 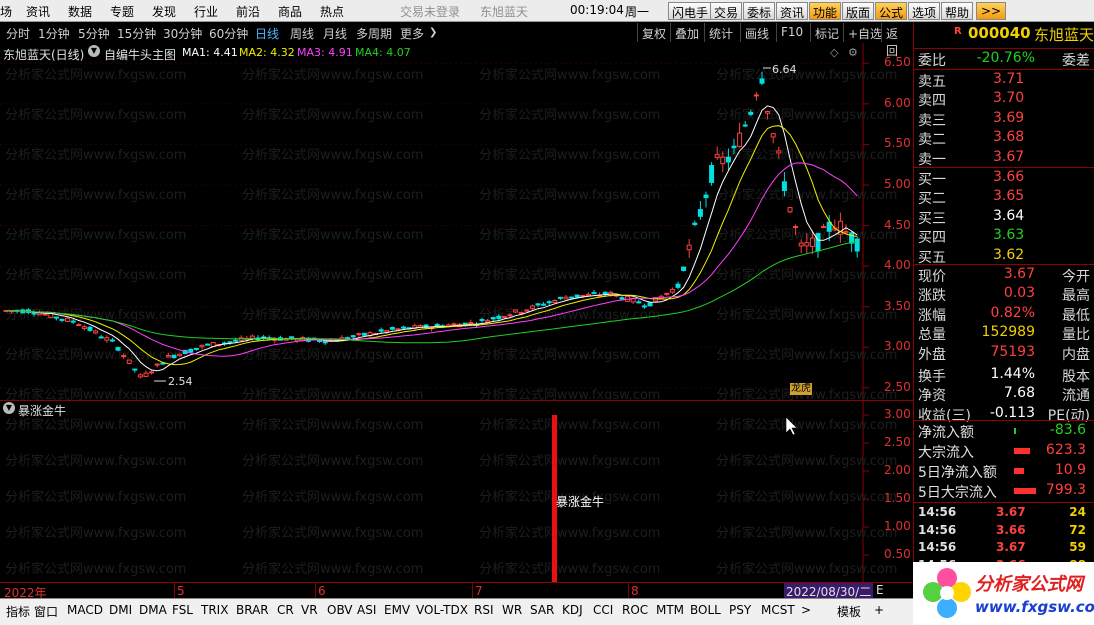 I want to click on menu-item-industry: 行业, so click(x=206, y=11).